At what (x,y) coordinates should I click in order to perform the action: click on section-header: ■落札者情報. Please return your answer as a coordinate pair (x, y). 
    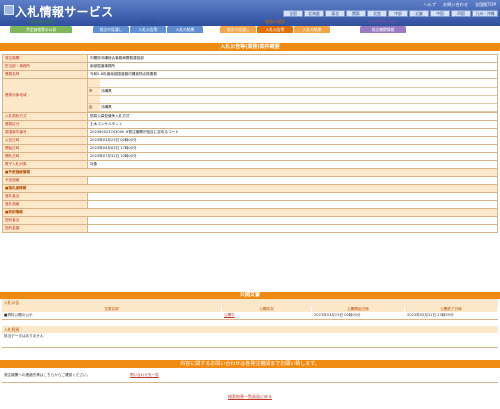
    Looking at the image, I should click on (250, 188).